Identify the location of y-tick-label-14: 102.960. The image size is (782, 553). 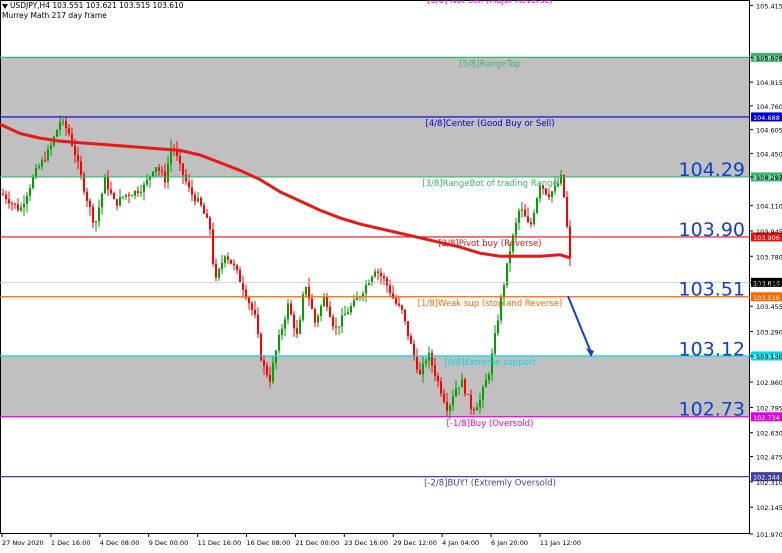
(769, 383).